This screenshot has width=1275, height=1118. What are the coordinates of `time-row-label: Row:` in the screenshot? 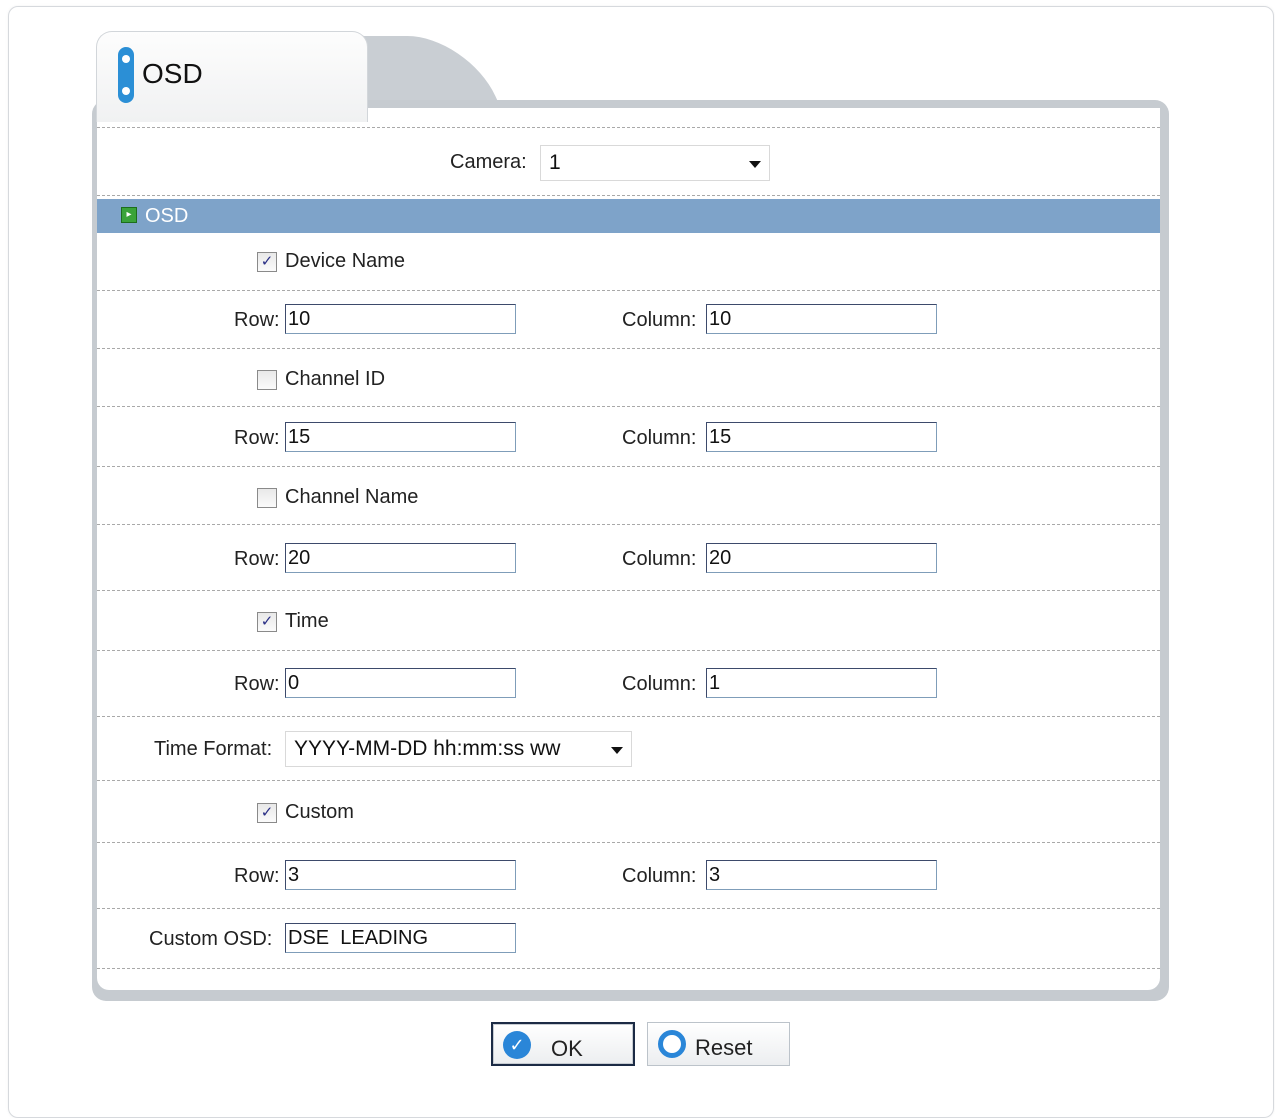 It's located at (257, 684).